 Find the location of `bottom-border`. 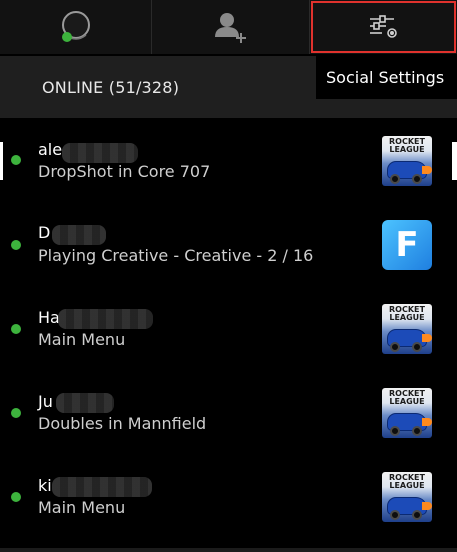

bottom-border is located at coordinates (228, 550).